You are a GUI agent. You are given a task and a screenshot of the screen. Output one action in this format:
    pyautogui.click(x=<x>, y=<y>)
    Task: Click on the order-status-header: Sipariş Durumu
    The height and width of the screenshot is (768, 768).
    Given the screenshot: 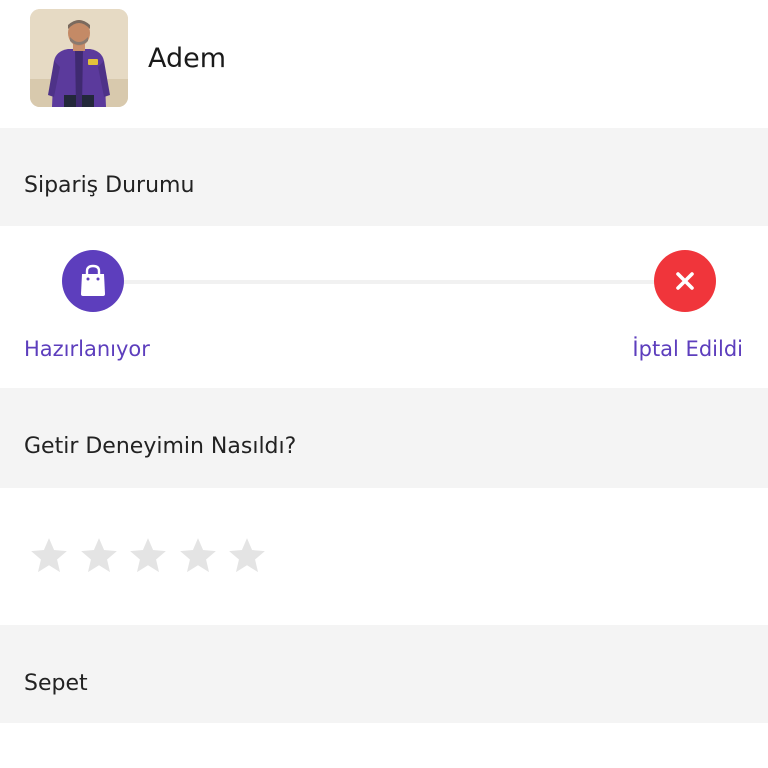 What is the action you would take?
    pyautogui.click(x=384, y=177)
    